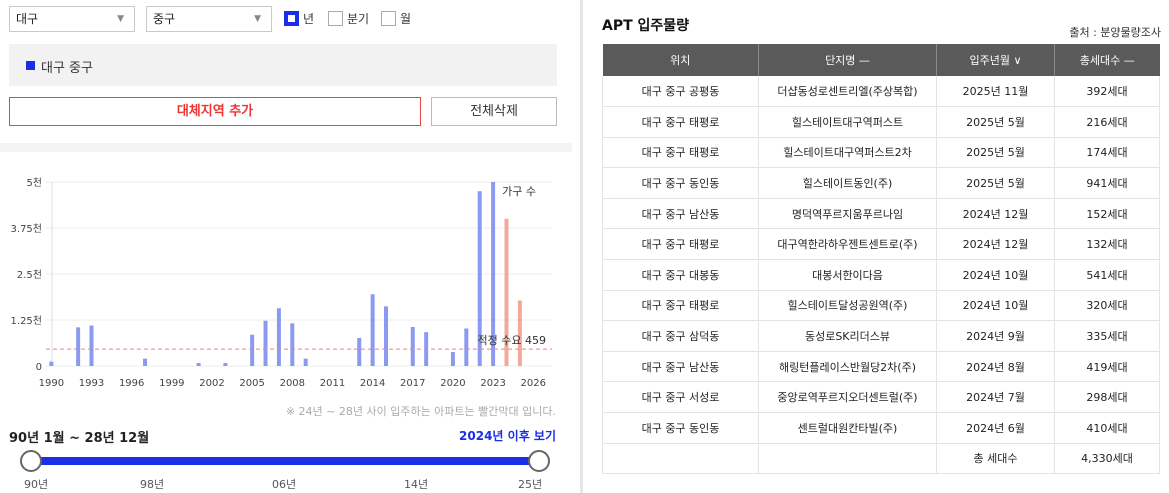 This screenshot has width=1169, height=493. I want to click on y-tick-label: 5천, so click(34, 183).